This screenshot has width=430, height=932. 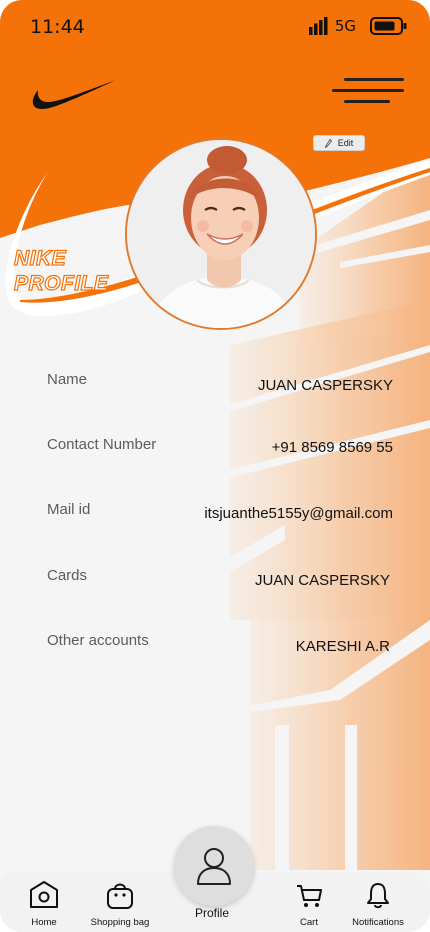 I want to click on nav-shopping-bag: Shopping bag, so click(x=120, y=904).